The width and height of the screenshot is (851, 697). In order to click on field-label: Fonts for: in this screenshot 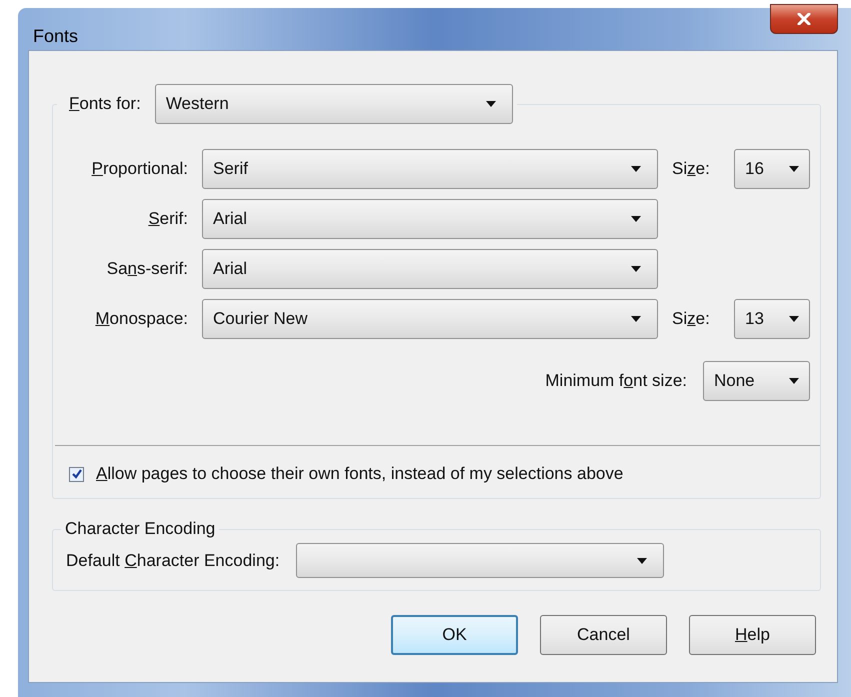, I will do `click(105, 104)`.